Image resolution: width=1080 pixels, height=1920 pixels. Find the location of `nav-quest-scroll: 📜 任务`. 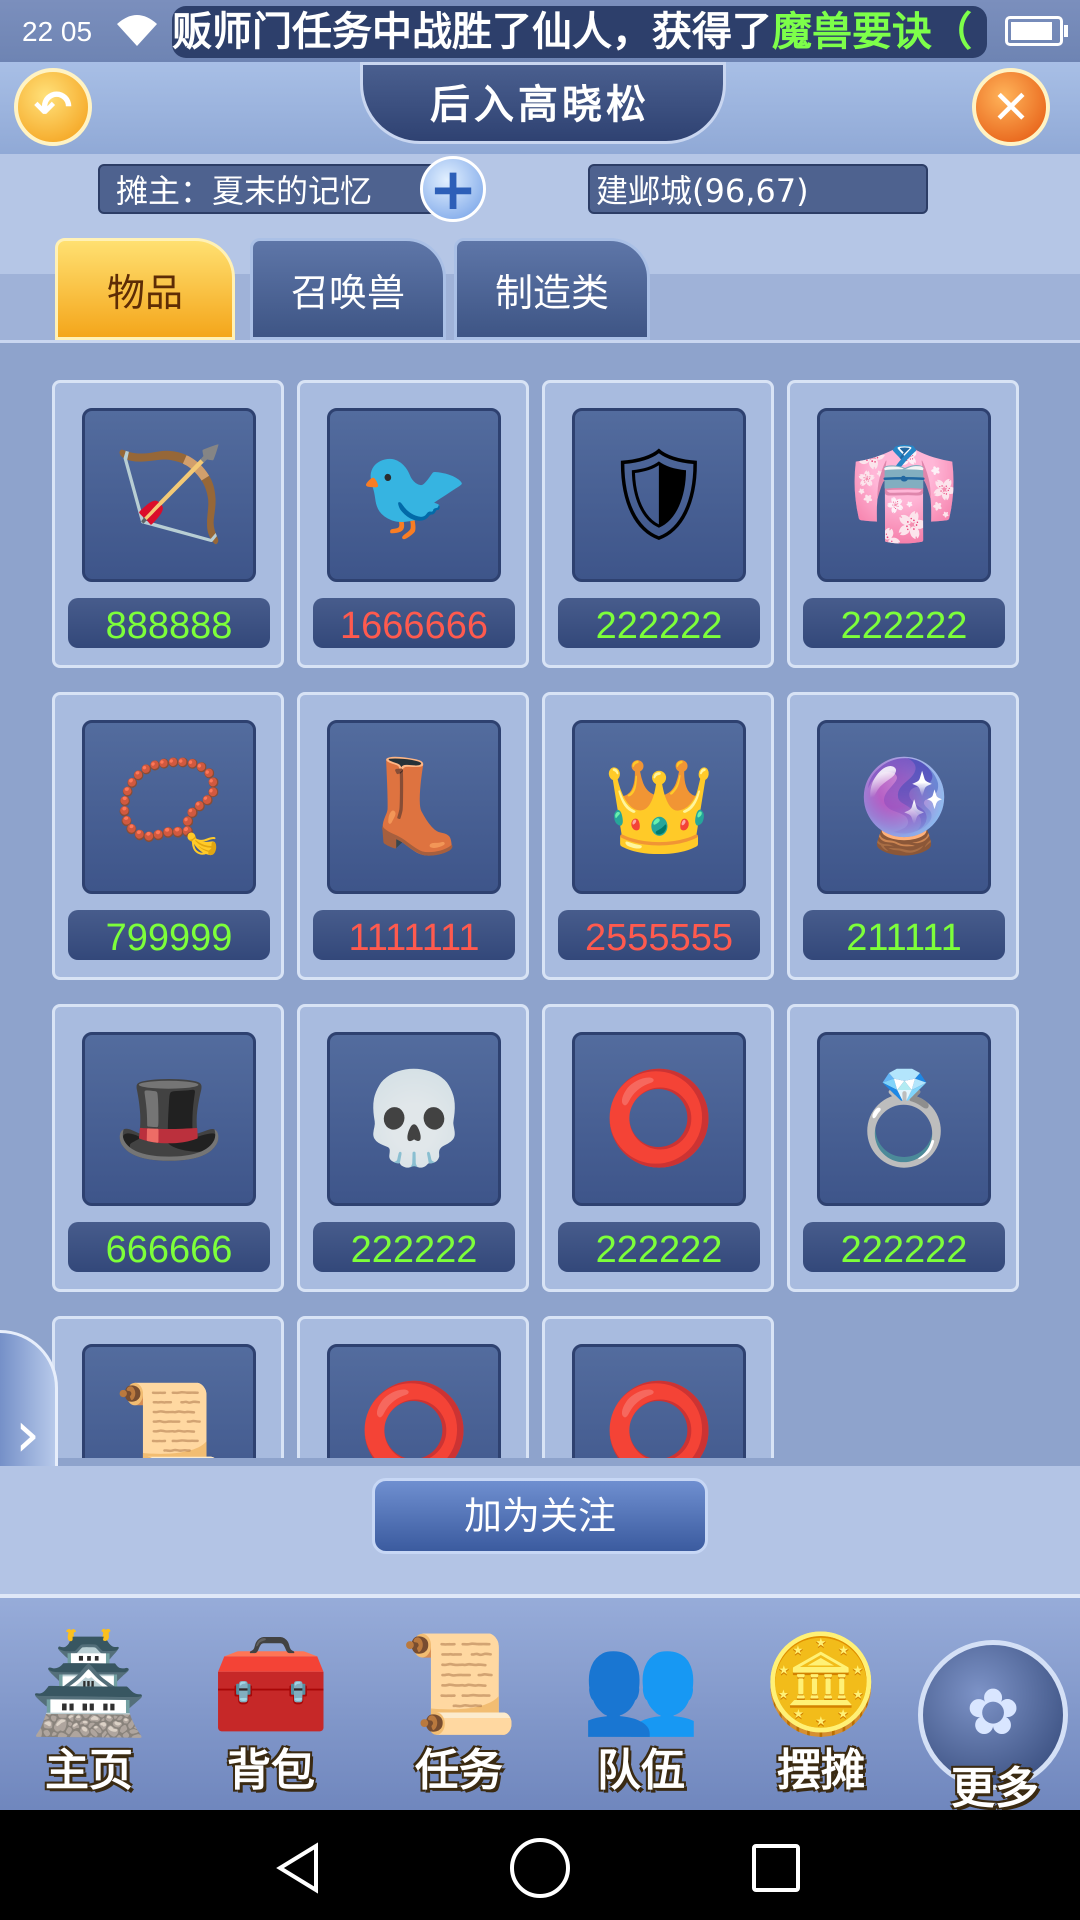

nav-quest-scroll: 📜 任务 is located at coordinates (459, 1719).